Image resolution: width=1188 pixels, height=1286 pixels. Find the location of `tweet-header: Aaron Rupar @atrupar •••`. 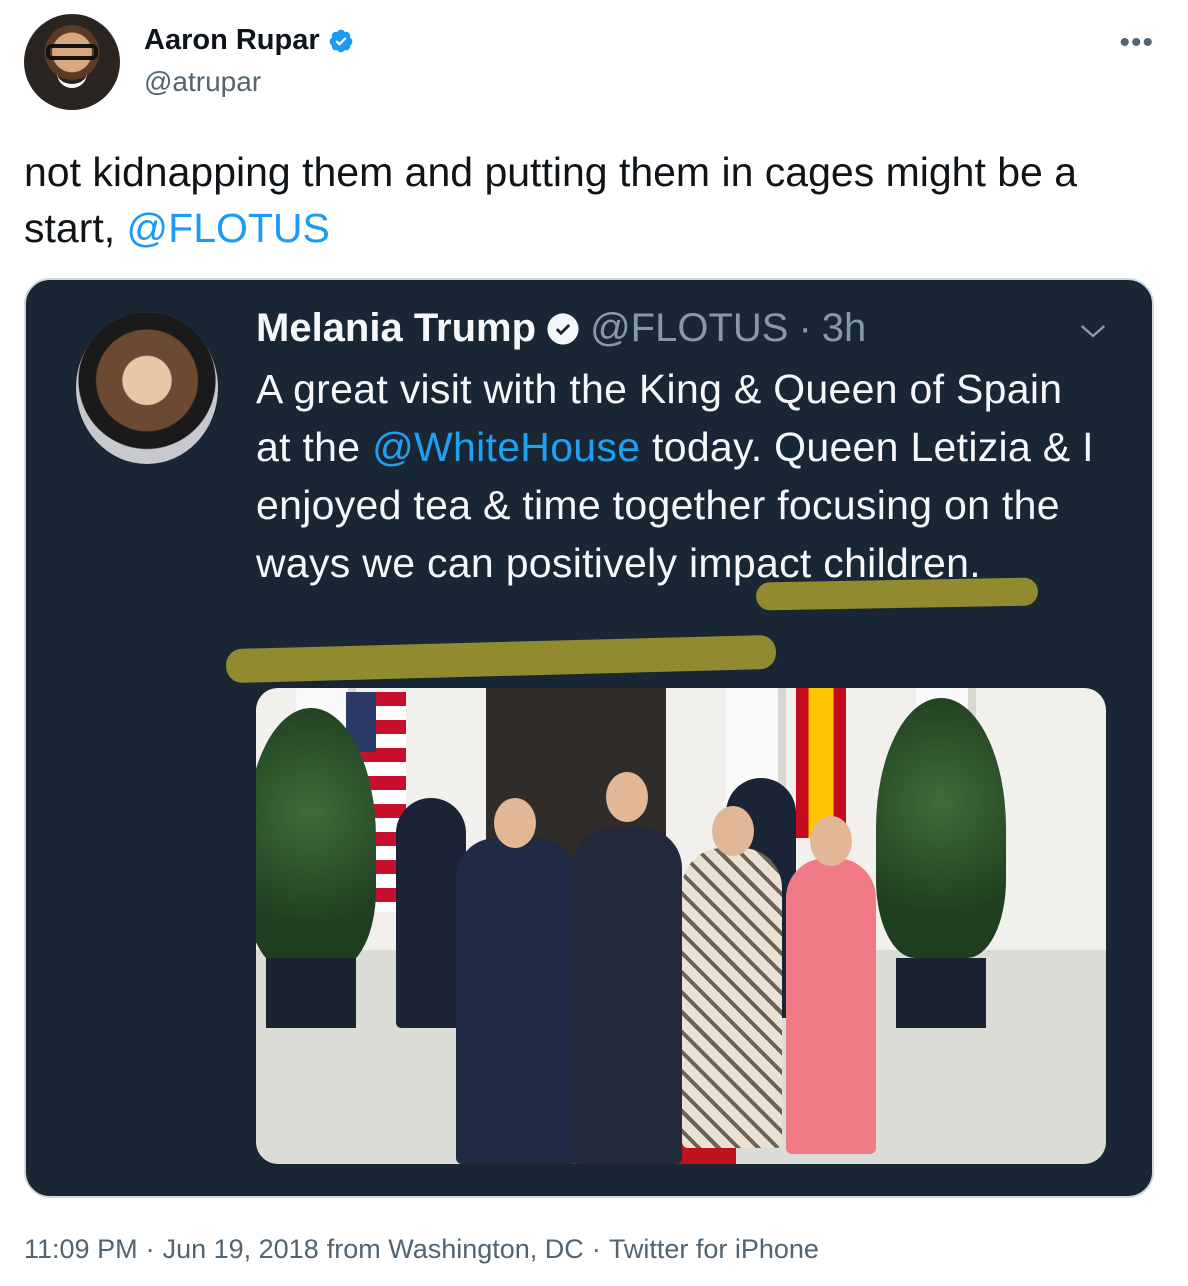

tweet-header: Aaron Rupar @atrupar ••• is located at coordinates (594, 64).